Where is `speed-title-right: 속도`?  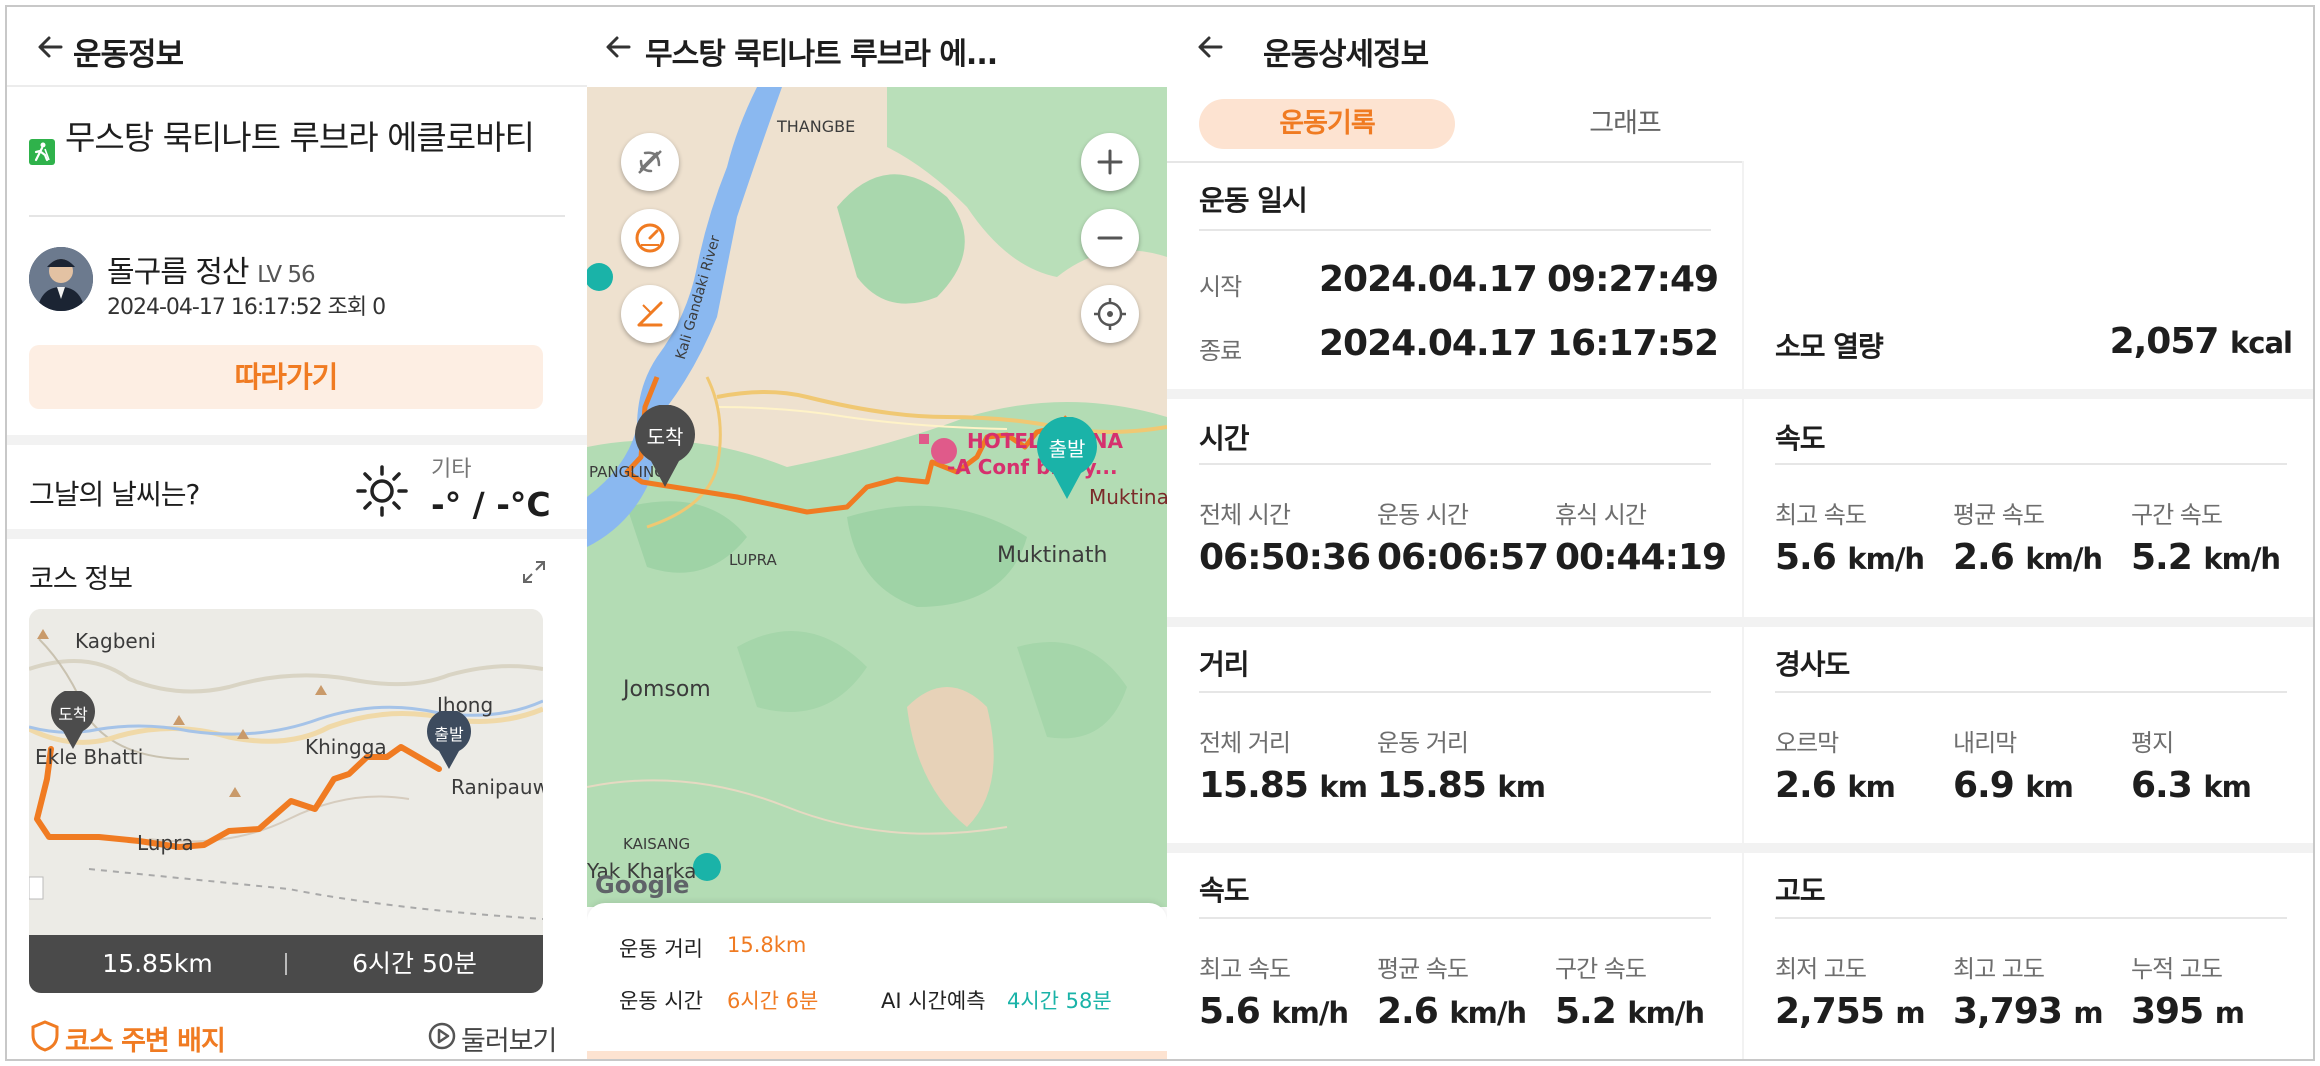 speed-title-right: 속도 is located at coordinates (1800, 438).